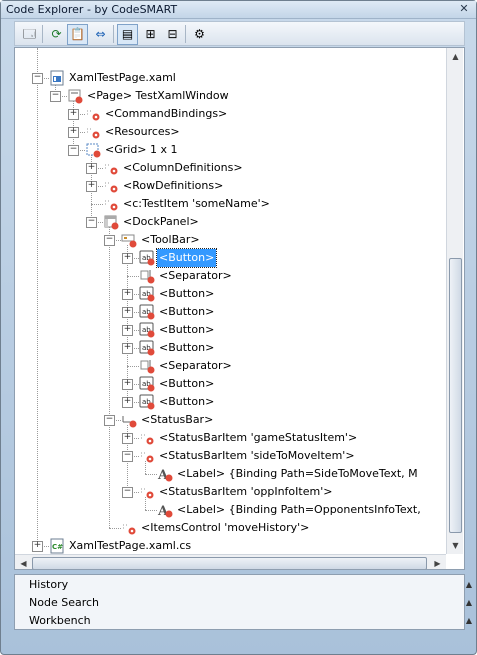  What do you see at coordinates (183, 168) in the screenshot?
I see `tree-node-label: <ColumnDefinitions>` at bounding box center [183, 168].